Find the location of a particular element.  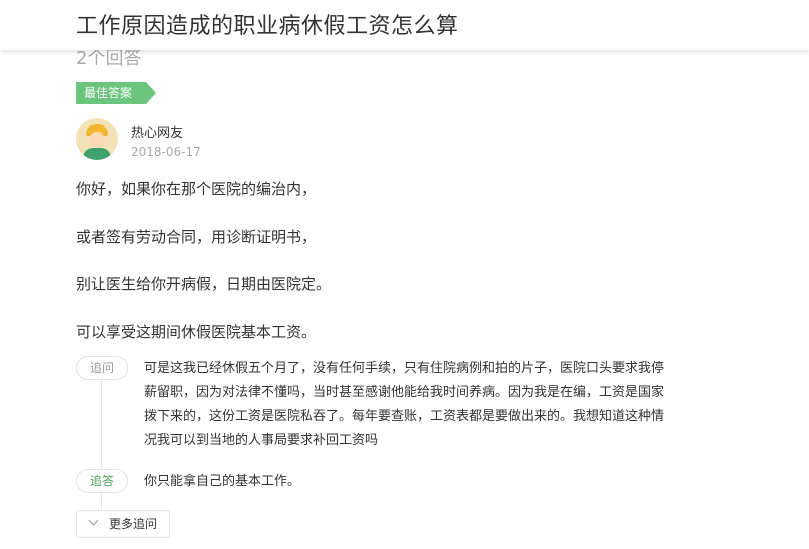

answer-date: 2018-06-17 is located at coordinates (166, 152).